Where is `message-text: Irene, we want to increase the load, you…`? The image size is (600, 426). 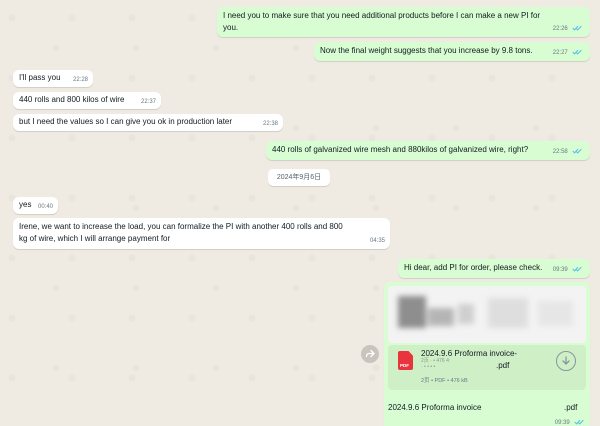
message-text: Irene, we want to increase the load, you… is located at coordinates (181, 226).